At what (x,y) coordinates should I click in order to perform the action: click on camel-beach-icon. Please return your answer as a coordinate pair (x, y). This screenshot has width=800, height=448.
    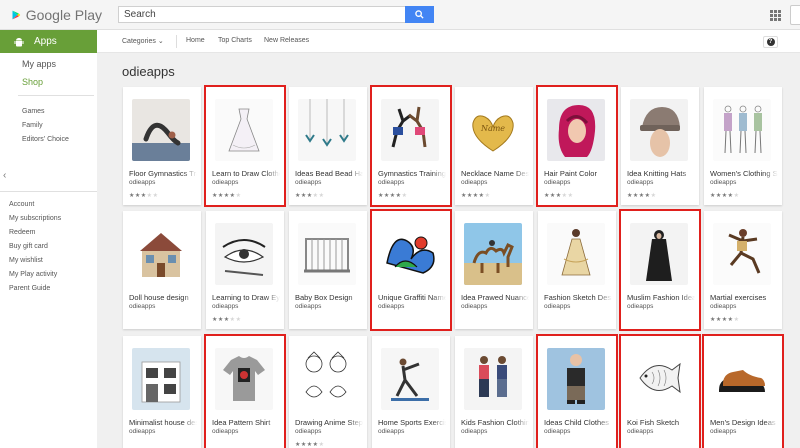
    Looking at the image, I should click on (493, 254).